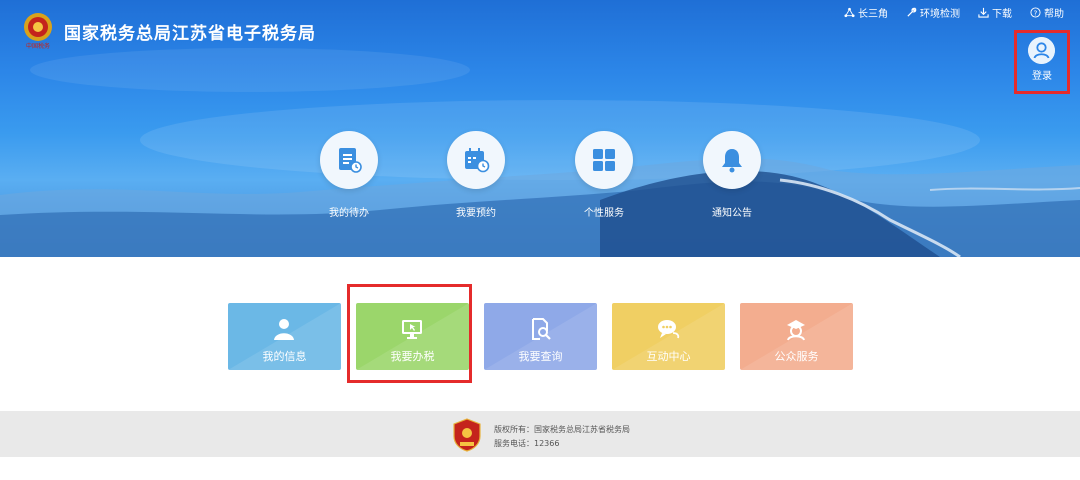  What do you see at coordinates (1002, 14) in the screenshot?
I see `topnav-label: 下载` at bounding box center [1002, 14].